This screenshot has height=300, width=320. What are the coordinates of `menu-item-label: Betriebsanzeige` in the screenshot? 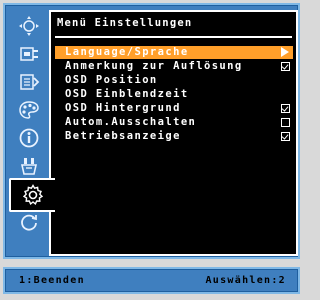 It's located at (123, 136).